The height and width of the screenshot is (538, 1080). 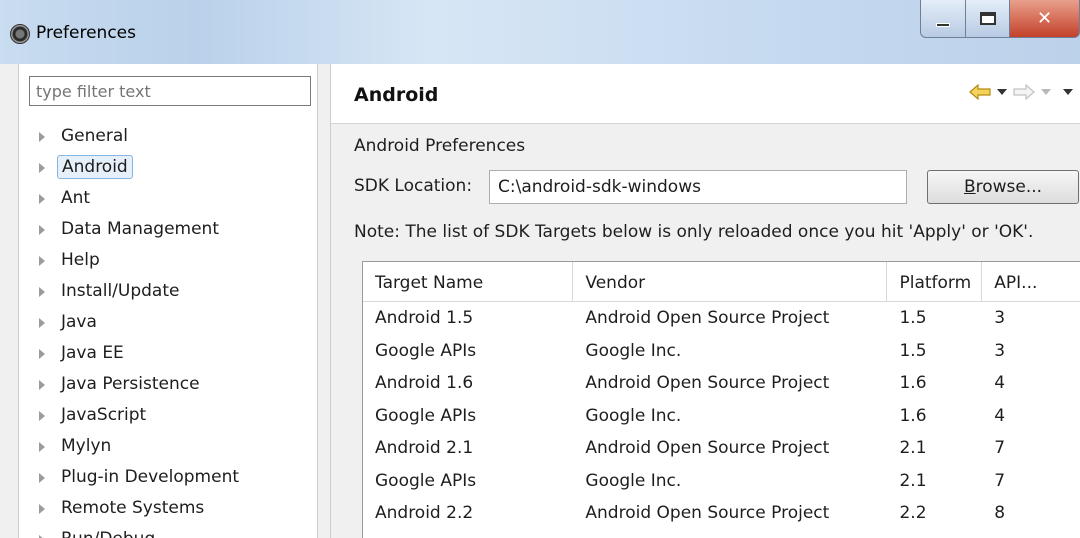 What do you see at coordinates (169, 530) in the screenshot?
I see `tree-item-run-debug: Run/Debug` at bounding box center [169, 530].